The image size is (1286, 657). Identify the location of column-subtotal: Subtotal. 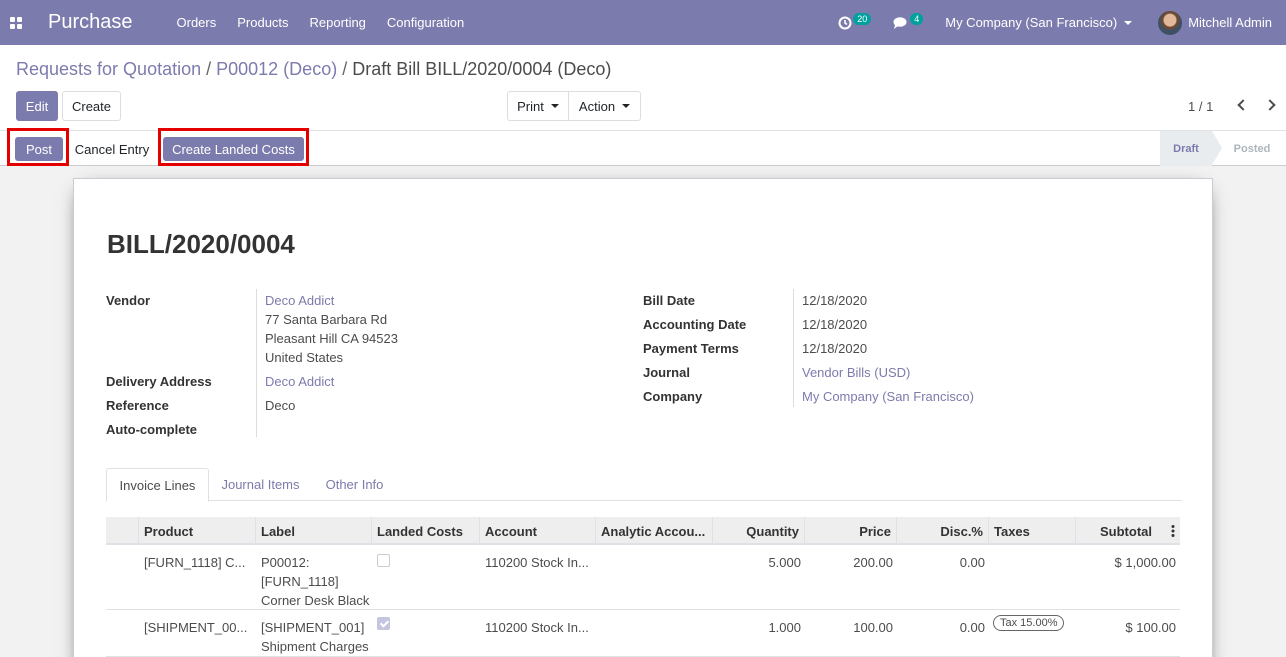
(1128, 531).